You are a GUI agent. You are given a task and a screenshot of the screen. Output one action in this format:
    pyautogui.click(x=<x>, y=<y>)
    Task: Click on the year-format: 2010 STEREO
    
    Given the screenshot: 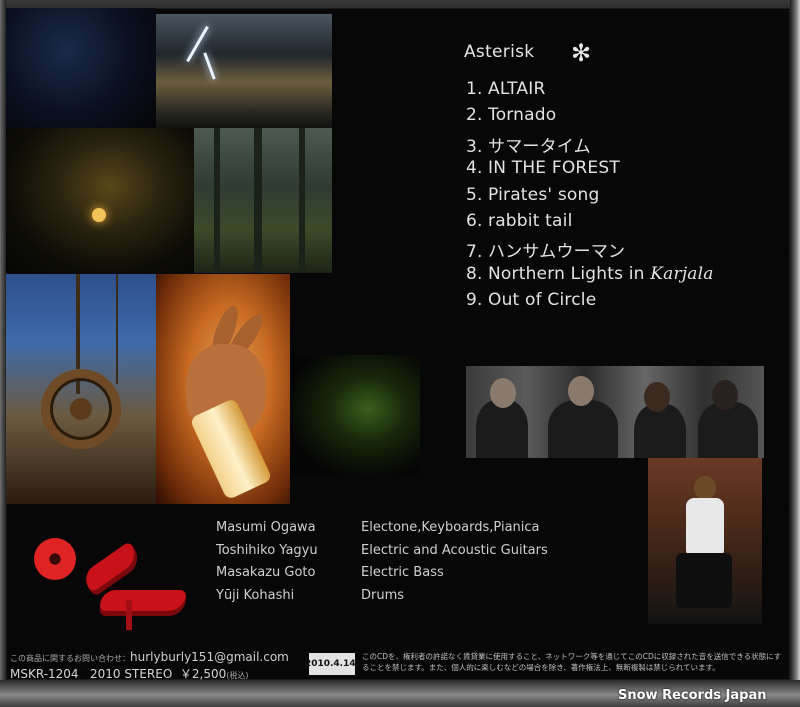 What is the action you would take?
    pyautogui.click(x=131, y=674)
    